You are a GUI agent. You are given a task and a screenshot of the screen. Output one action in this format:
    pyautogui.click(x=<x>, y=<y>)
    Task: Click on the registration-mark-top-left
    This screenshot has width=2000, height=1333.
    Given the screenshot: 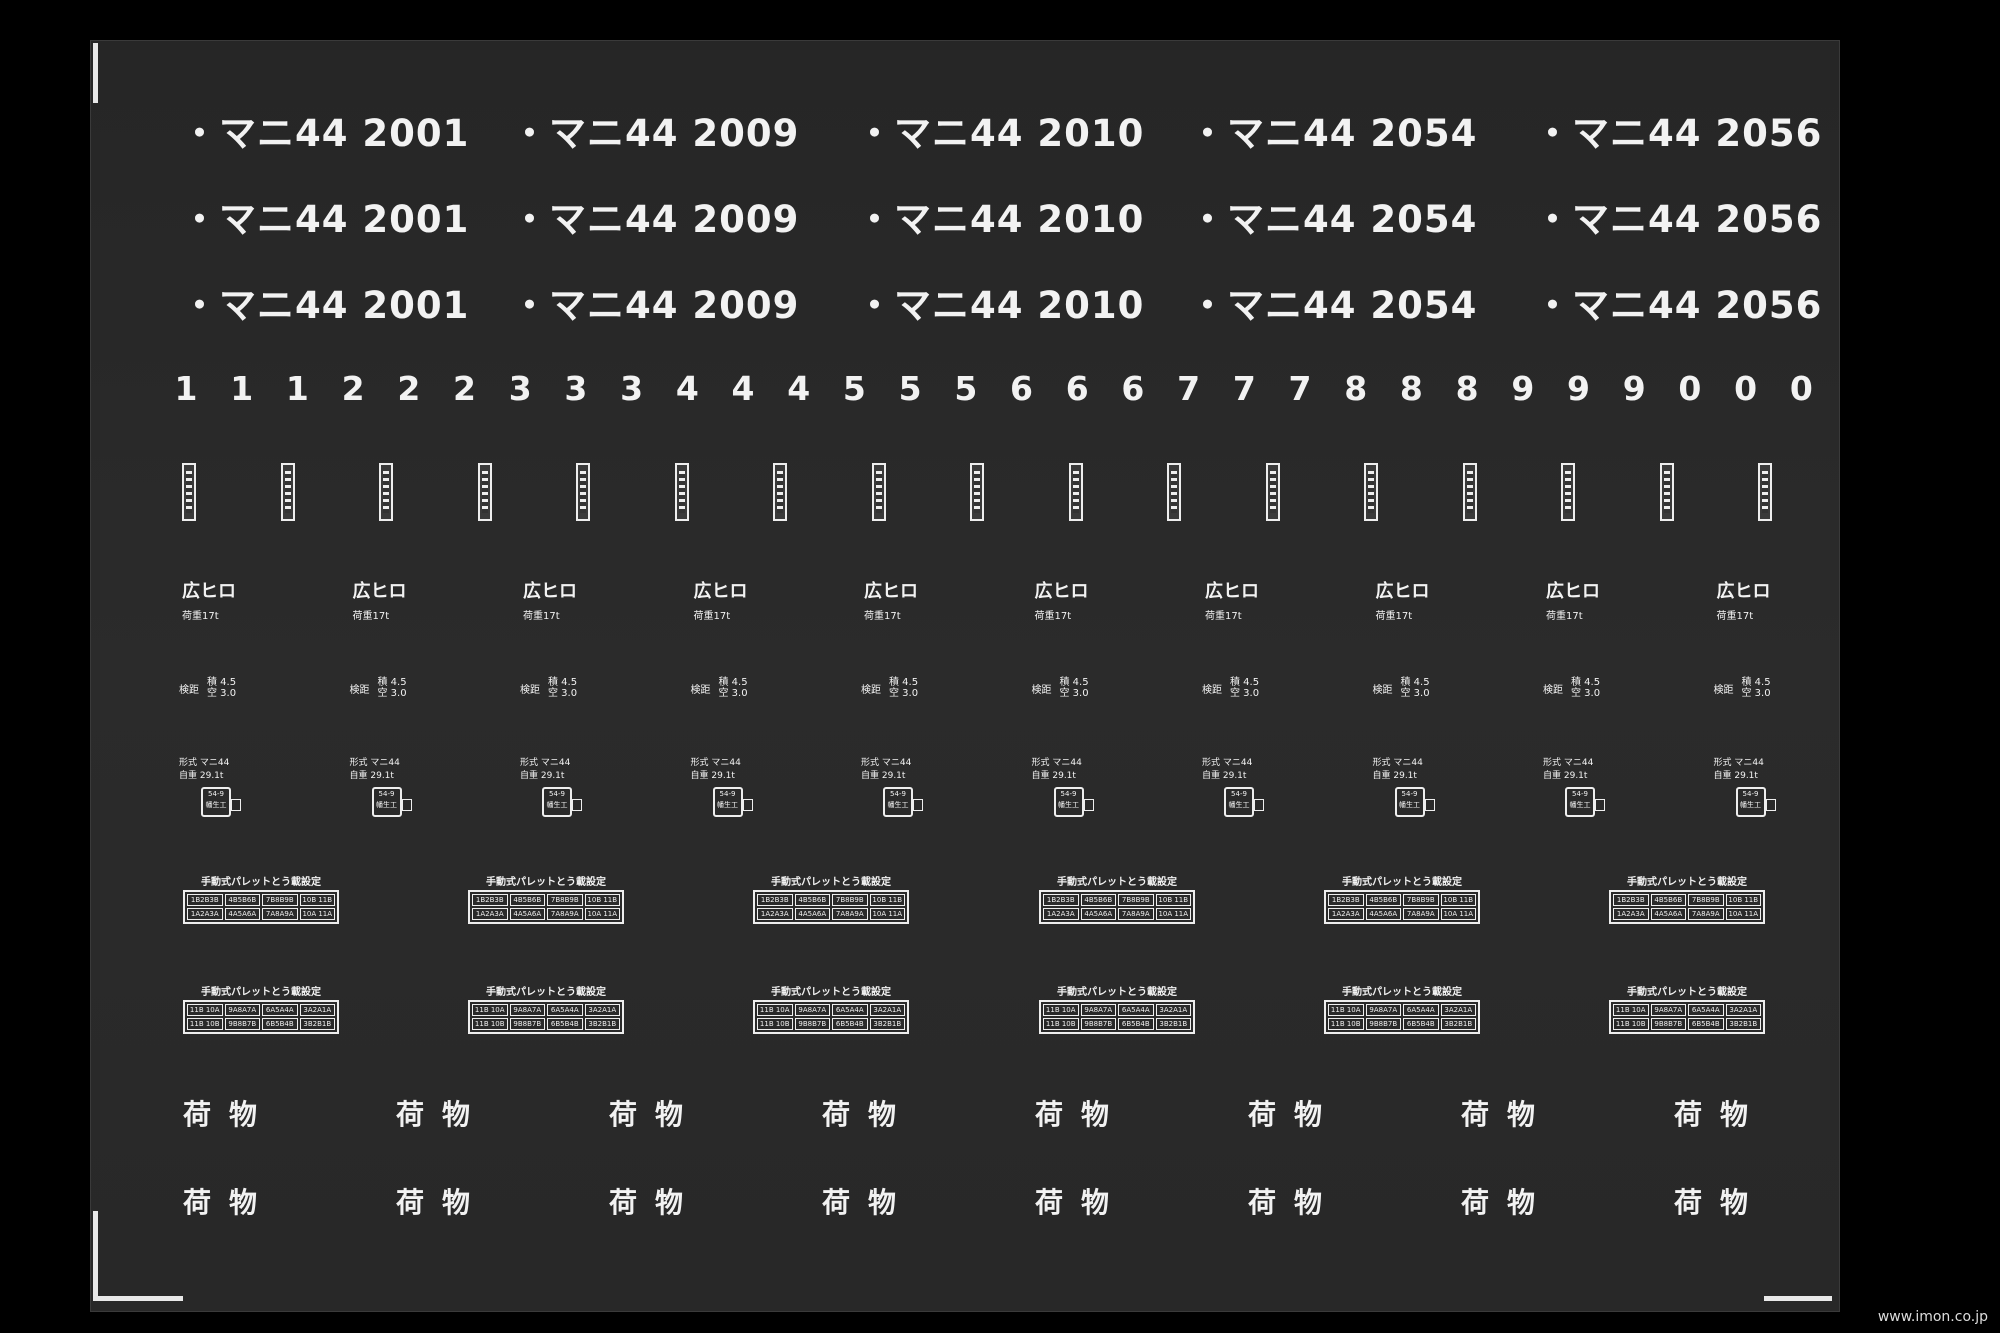 What is the action you would take?
    pyautogui.click(x=95, y=73)
    